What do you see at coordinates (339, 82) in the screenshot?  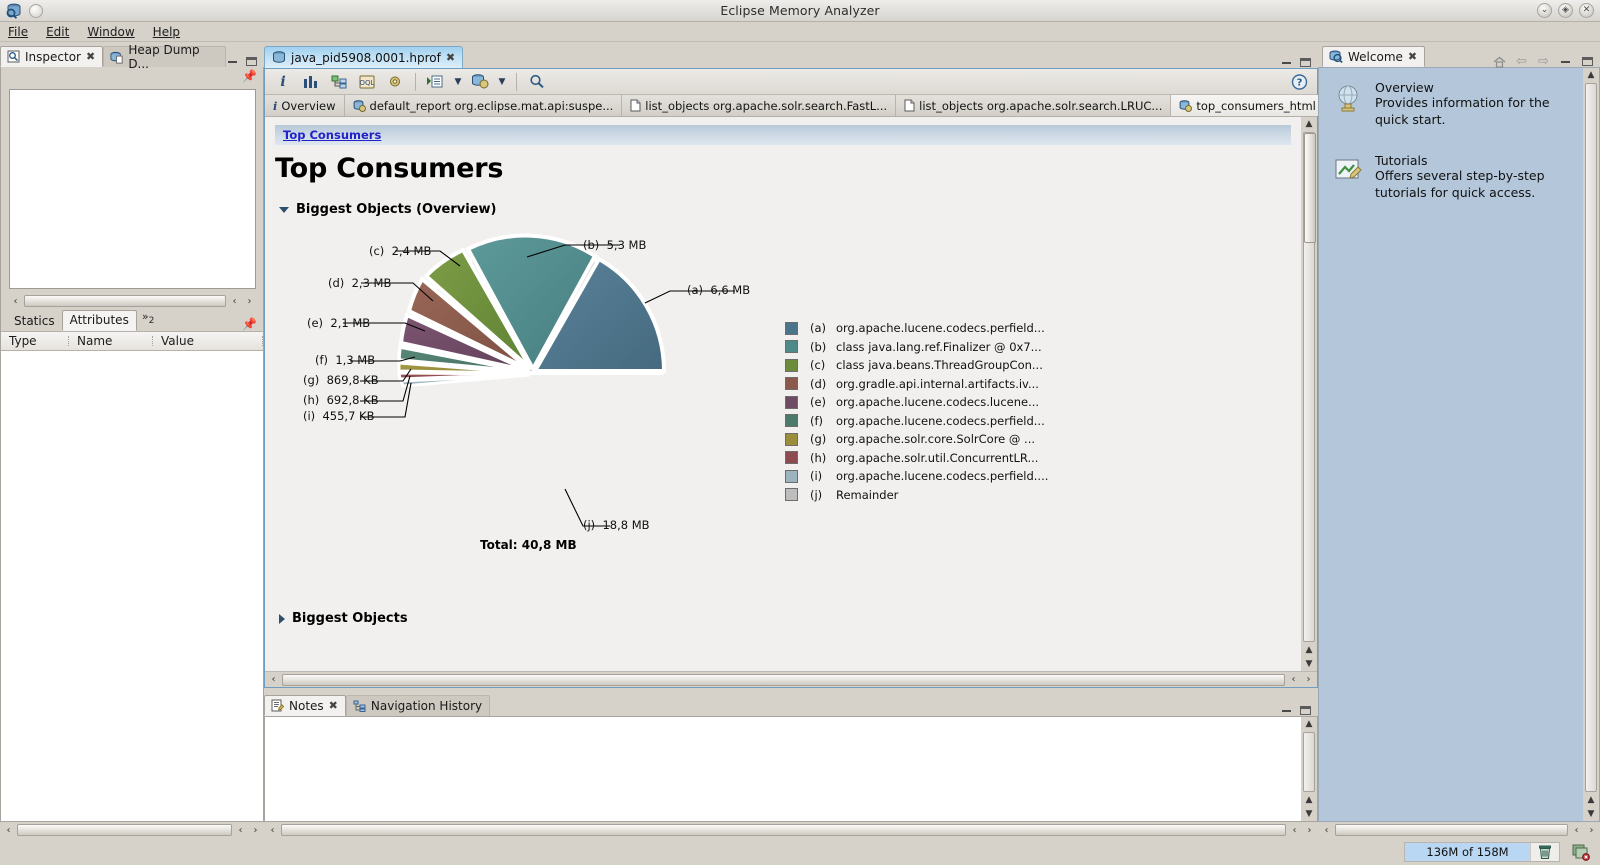 I see `dominator-tree-icon` at bounding box center [339, 82].